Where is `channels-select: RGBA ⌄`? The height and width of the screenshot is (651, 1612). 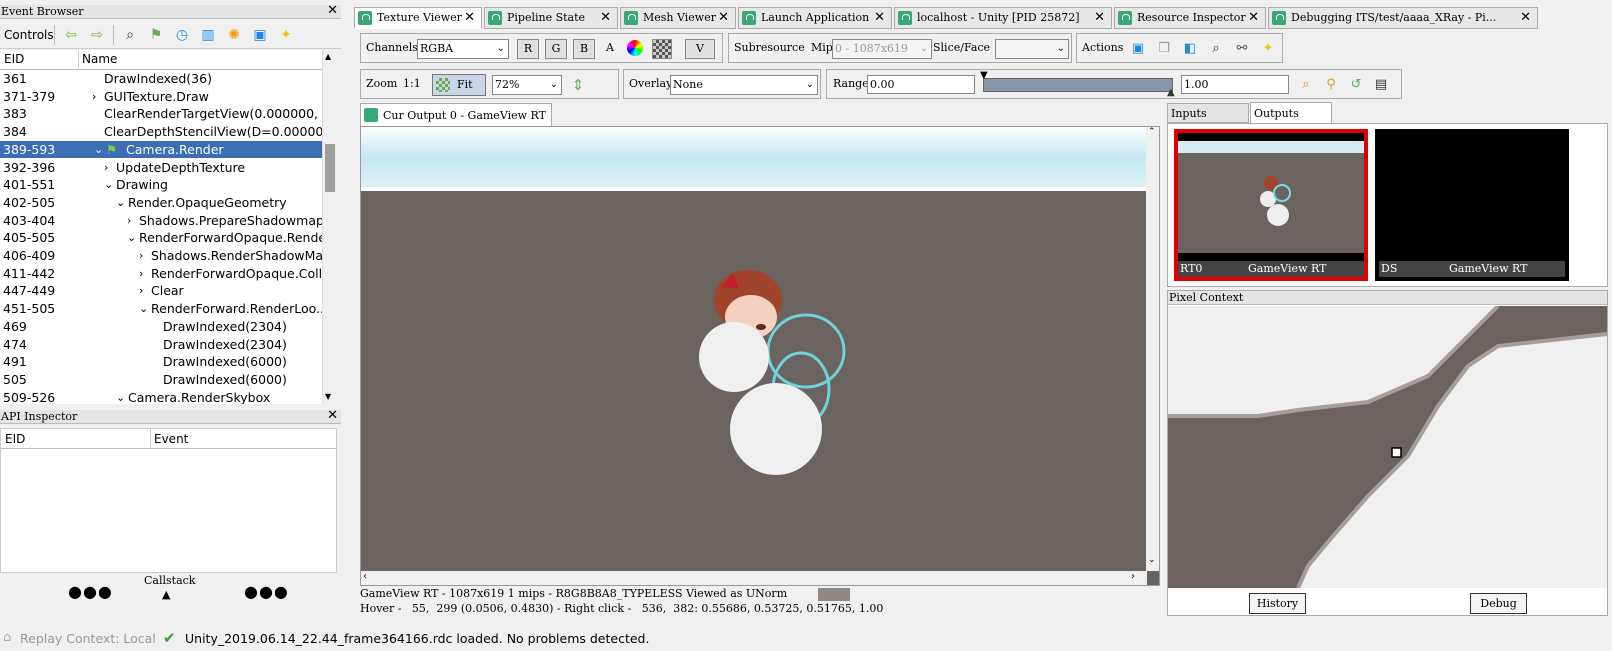 channels-select: RGBA ⌄ is located at coordinates (463, 49).